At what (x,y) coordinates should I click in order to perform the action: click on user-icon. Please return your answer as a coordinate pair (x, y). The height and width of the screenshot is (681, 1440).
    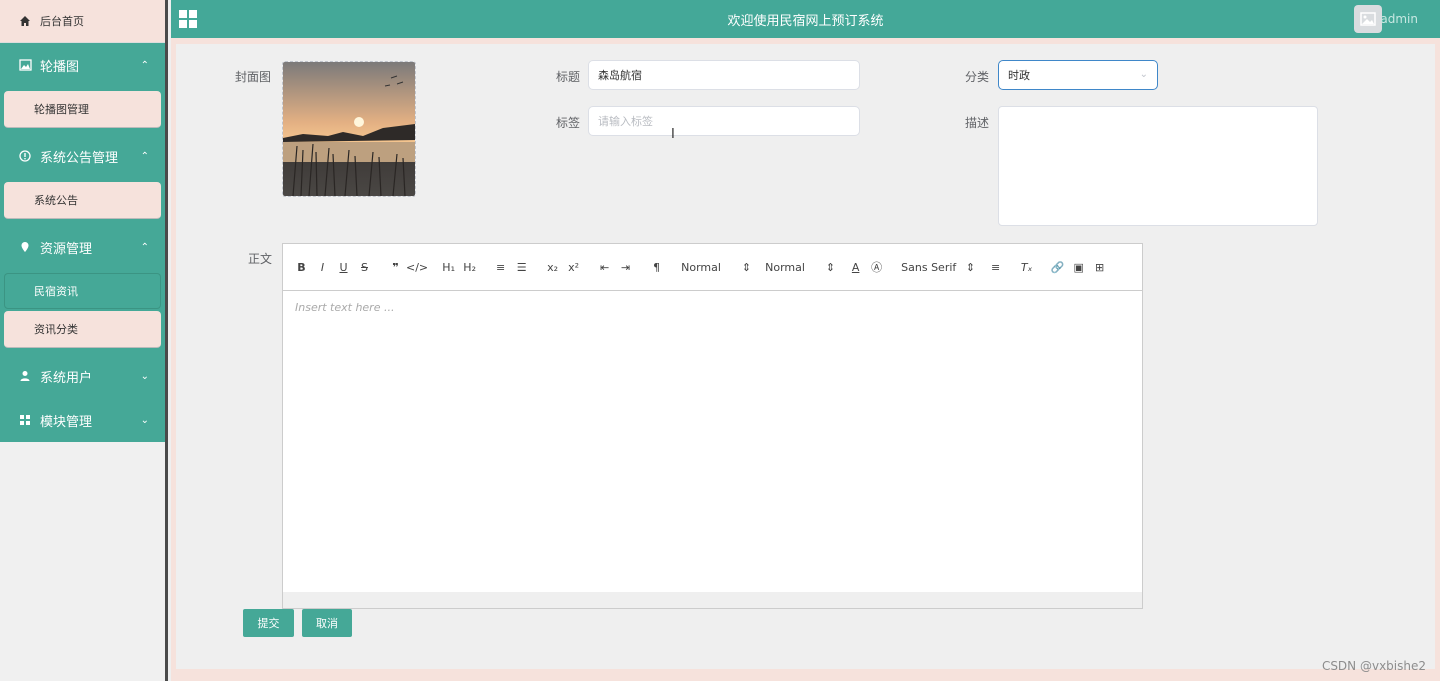
    Looking at the image, I should click on (25, 376).